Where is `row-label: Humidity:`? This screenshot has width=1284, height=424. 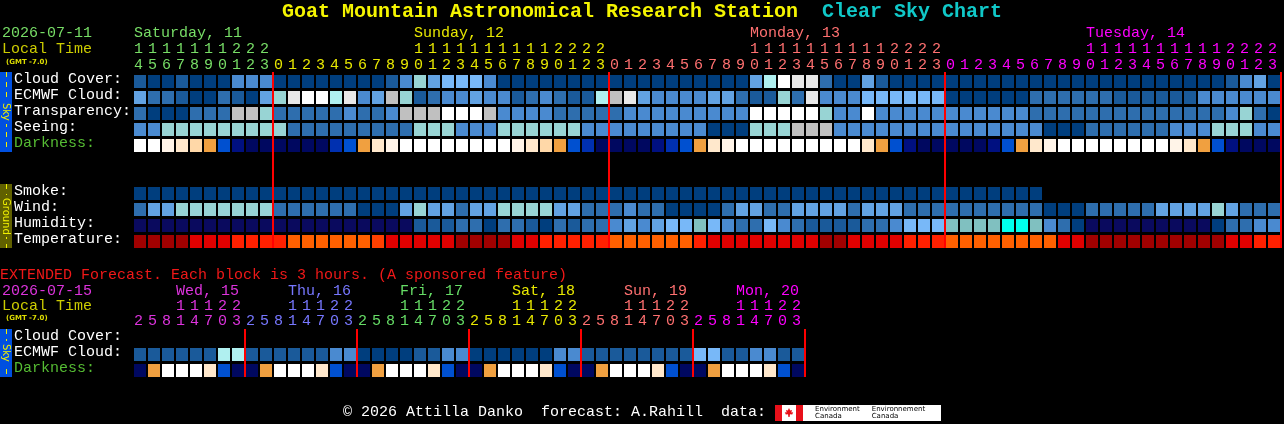 row-label: Humidity: is located at coordinates (55, 224).